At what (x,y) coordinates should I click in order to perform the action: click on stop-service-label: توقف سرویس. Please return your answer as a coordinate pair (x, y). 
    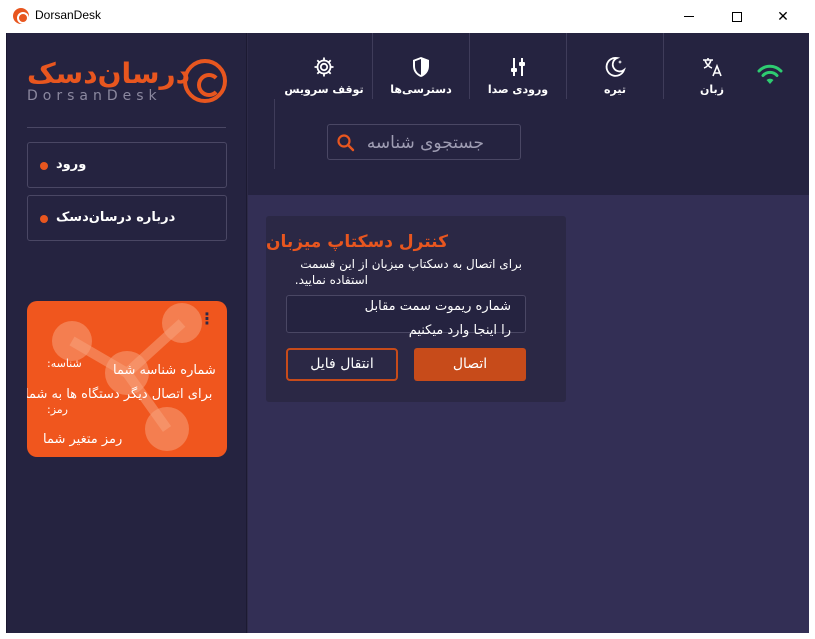
    Looking at the image, I should click on (324, 89).